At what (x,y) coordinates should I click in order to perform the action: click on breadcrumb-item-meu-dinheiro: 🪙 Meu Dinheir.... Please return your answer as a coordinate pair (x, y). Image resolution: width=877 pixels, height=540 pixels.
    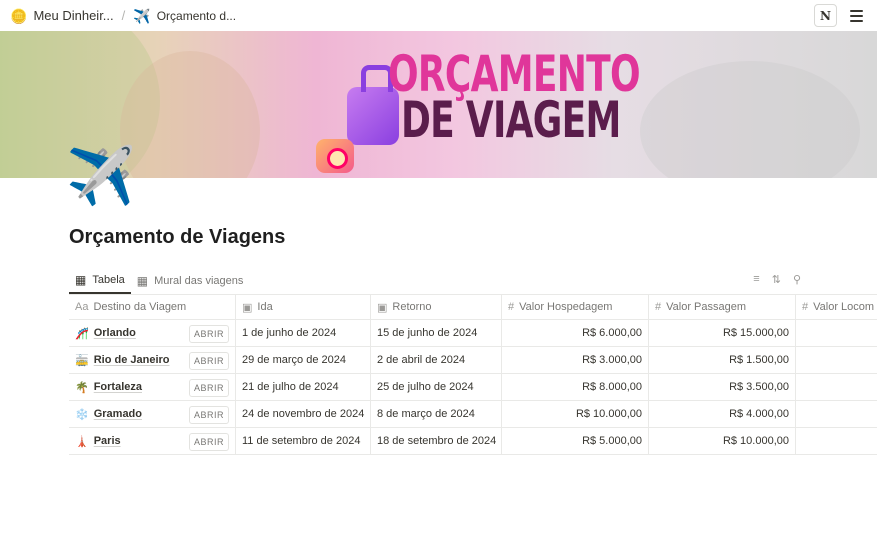
    Looking at the image, I should click on (62, 15).